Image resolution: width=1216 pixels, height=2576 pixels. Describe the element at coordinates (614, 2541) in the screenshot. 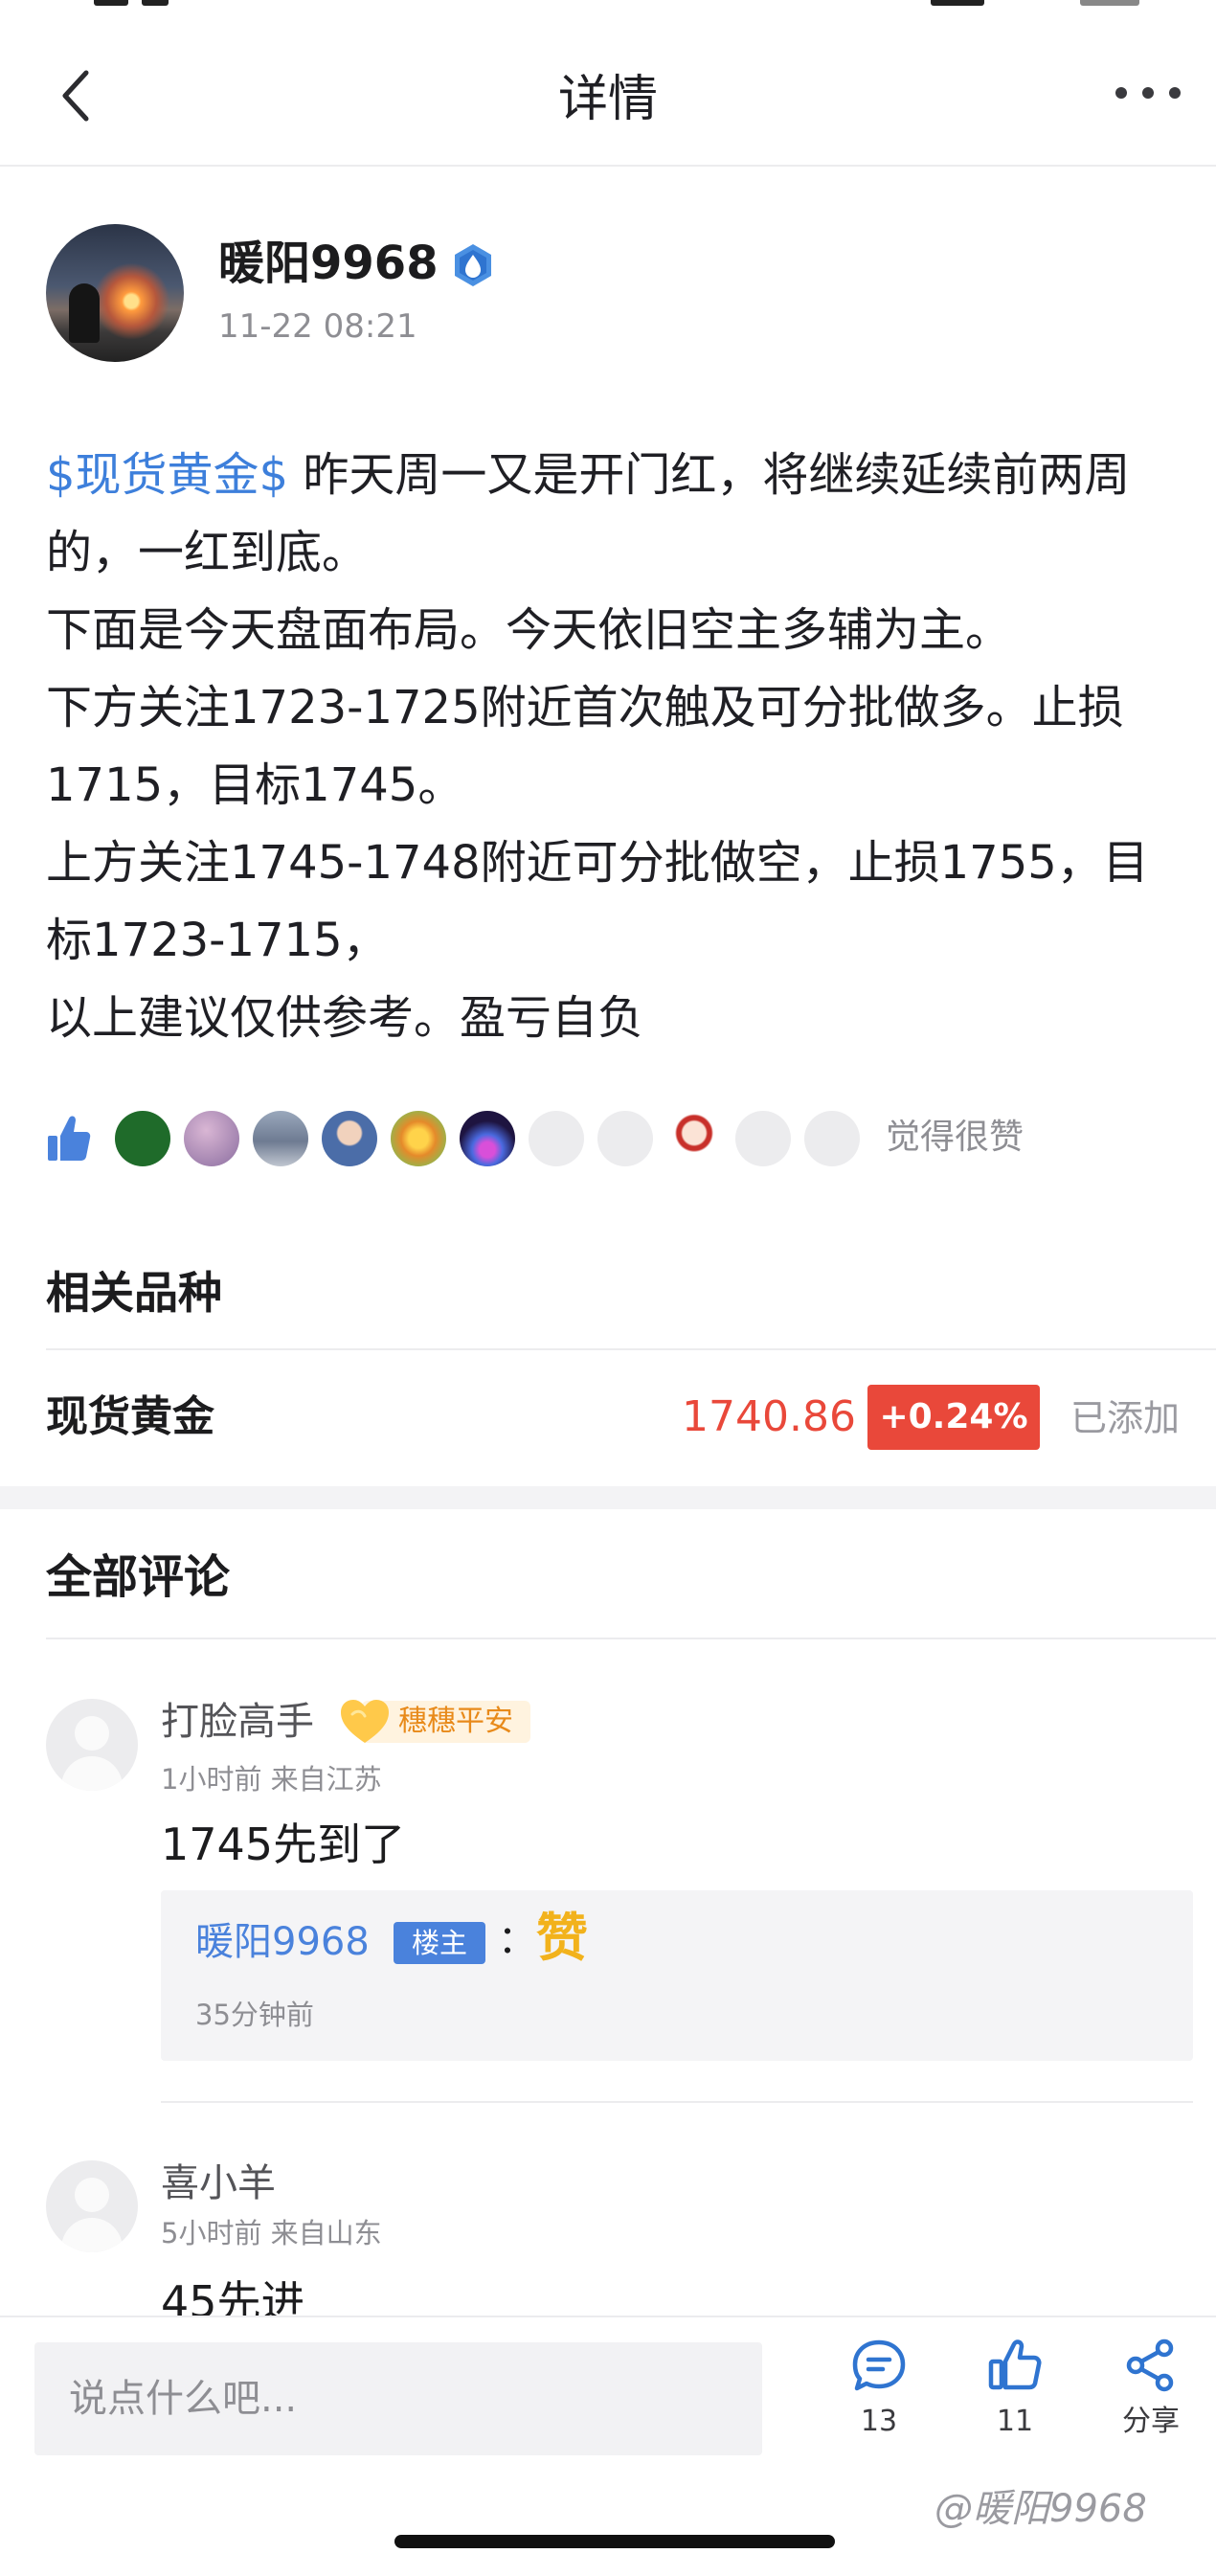

I see `home-indicator` at that location.